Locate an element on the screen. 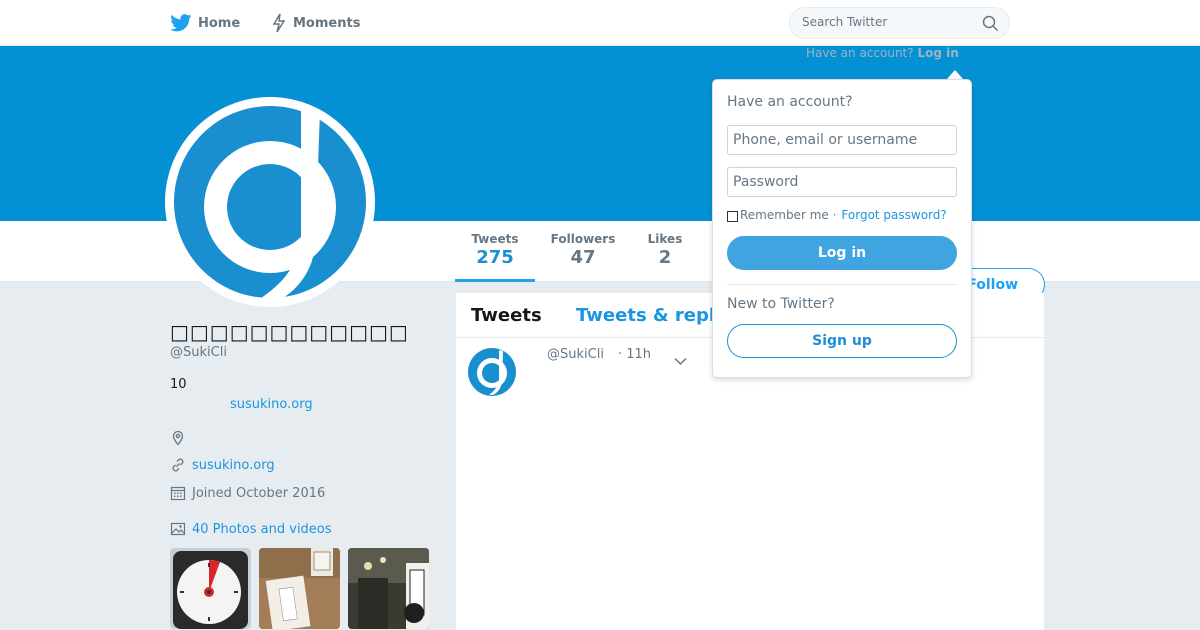 The width and height of the screenshot is (1200, 630). profile-avatar is located at coordinates (270, 202).